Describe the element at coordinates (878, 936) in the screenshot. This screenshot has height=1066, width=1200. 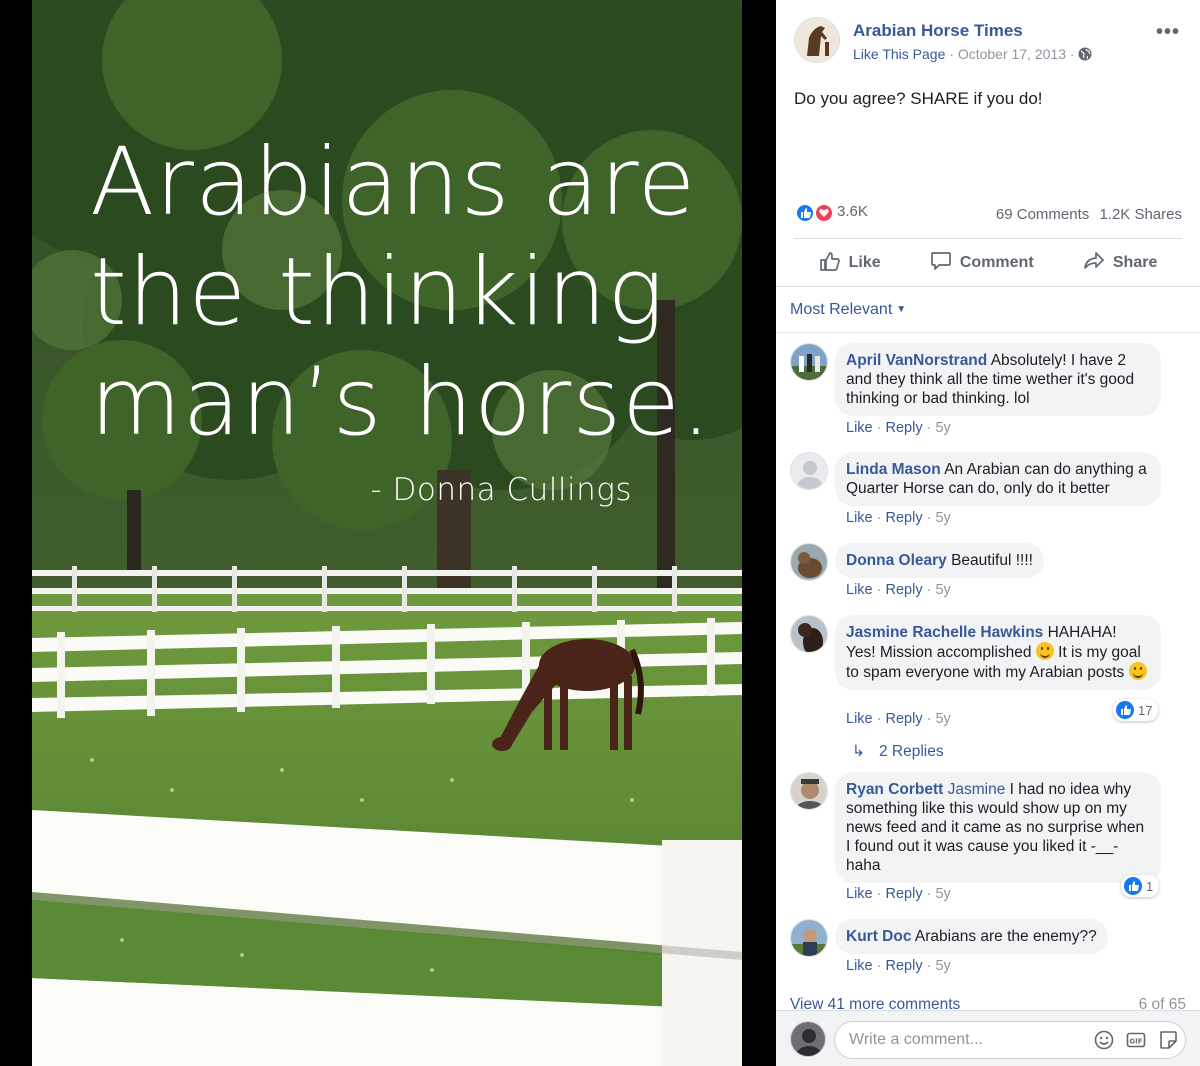
I see `comment-author: Kurt Doc` at that location.